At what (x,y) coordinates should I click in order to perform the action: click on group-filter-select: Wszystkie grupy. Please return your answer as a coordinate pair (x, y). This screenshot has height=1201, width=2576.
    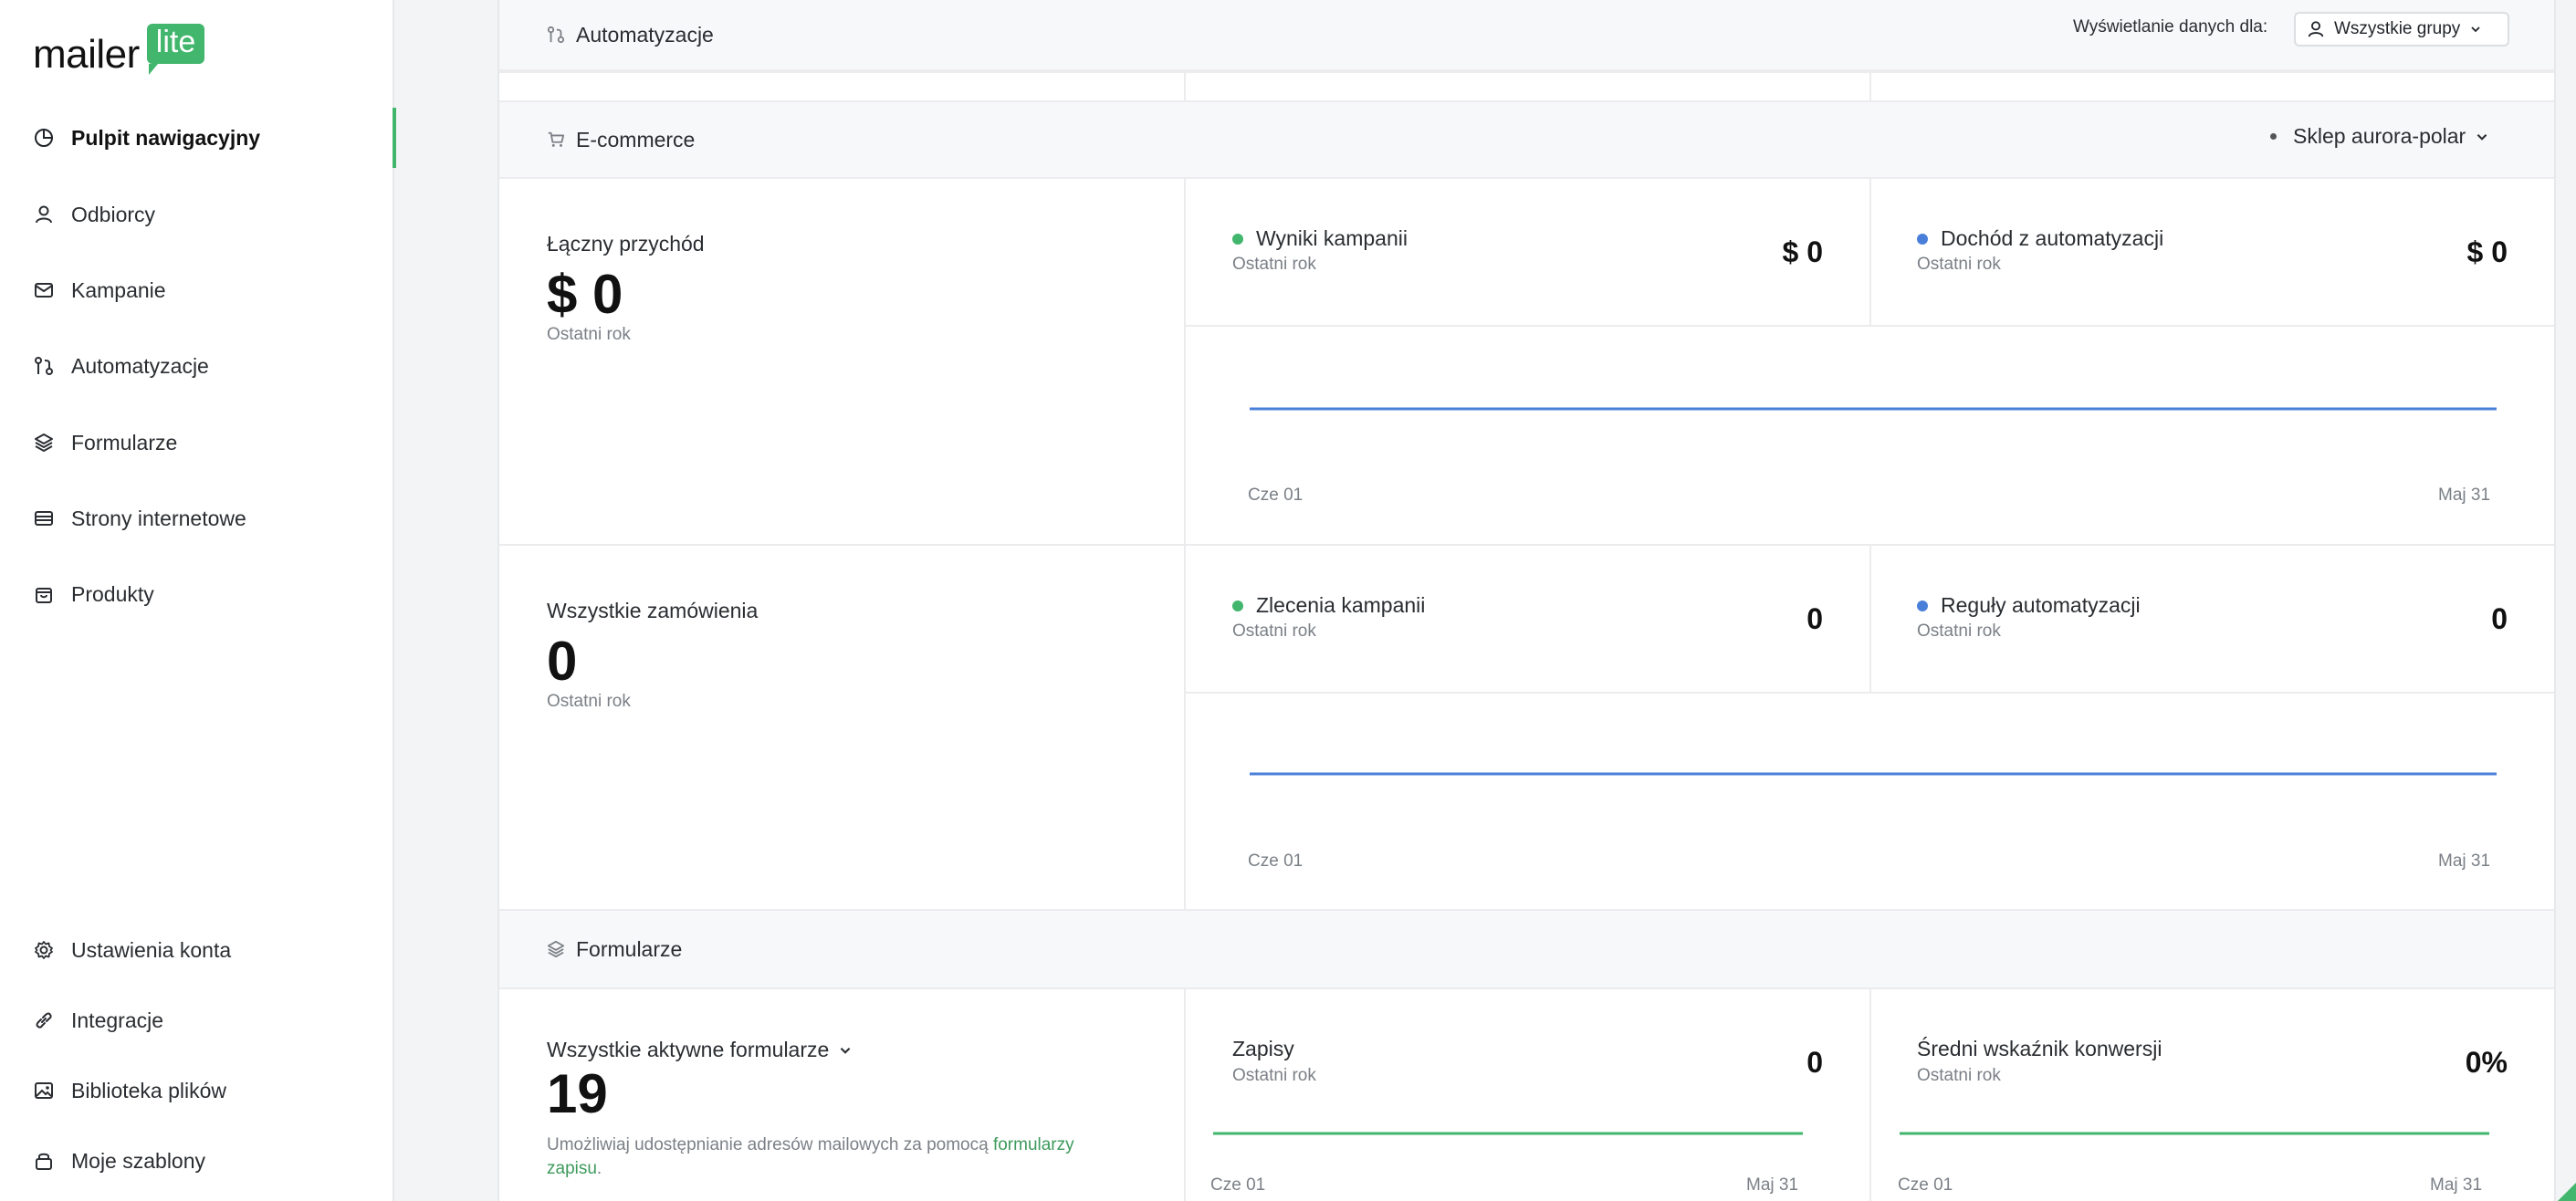
    Looking at the image, I should click on (2401, 29).